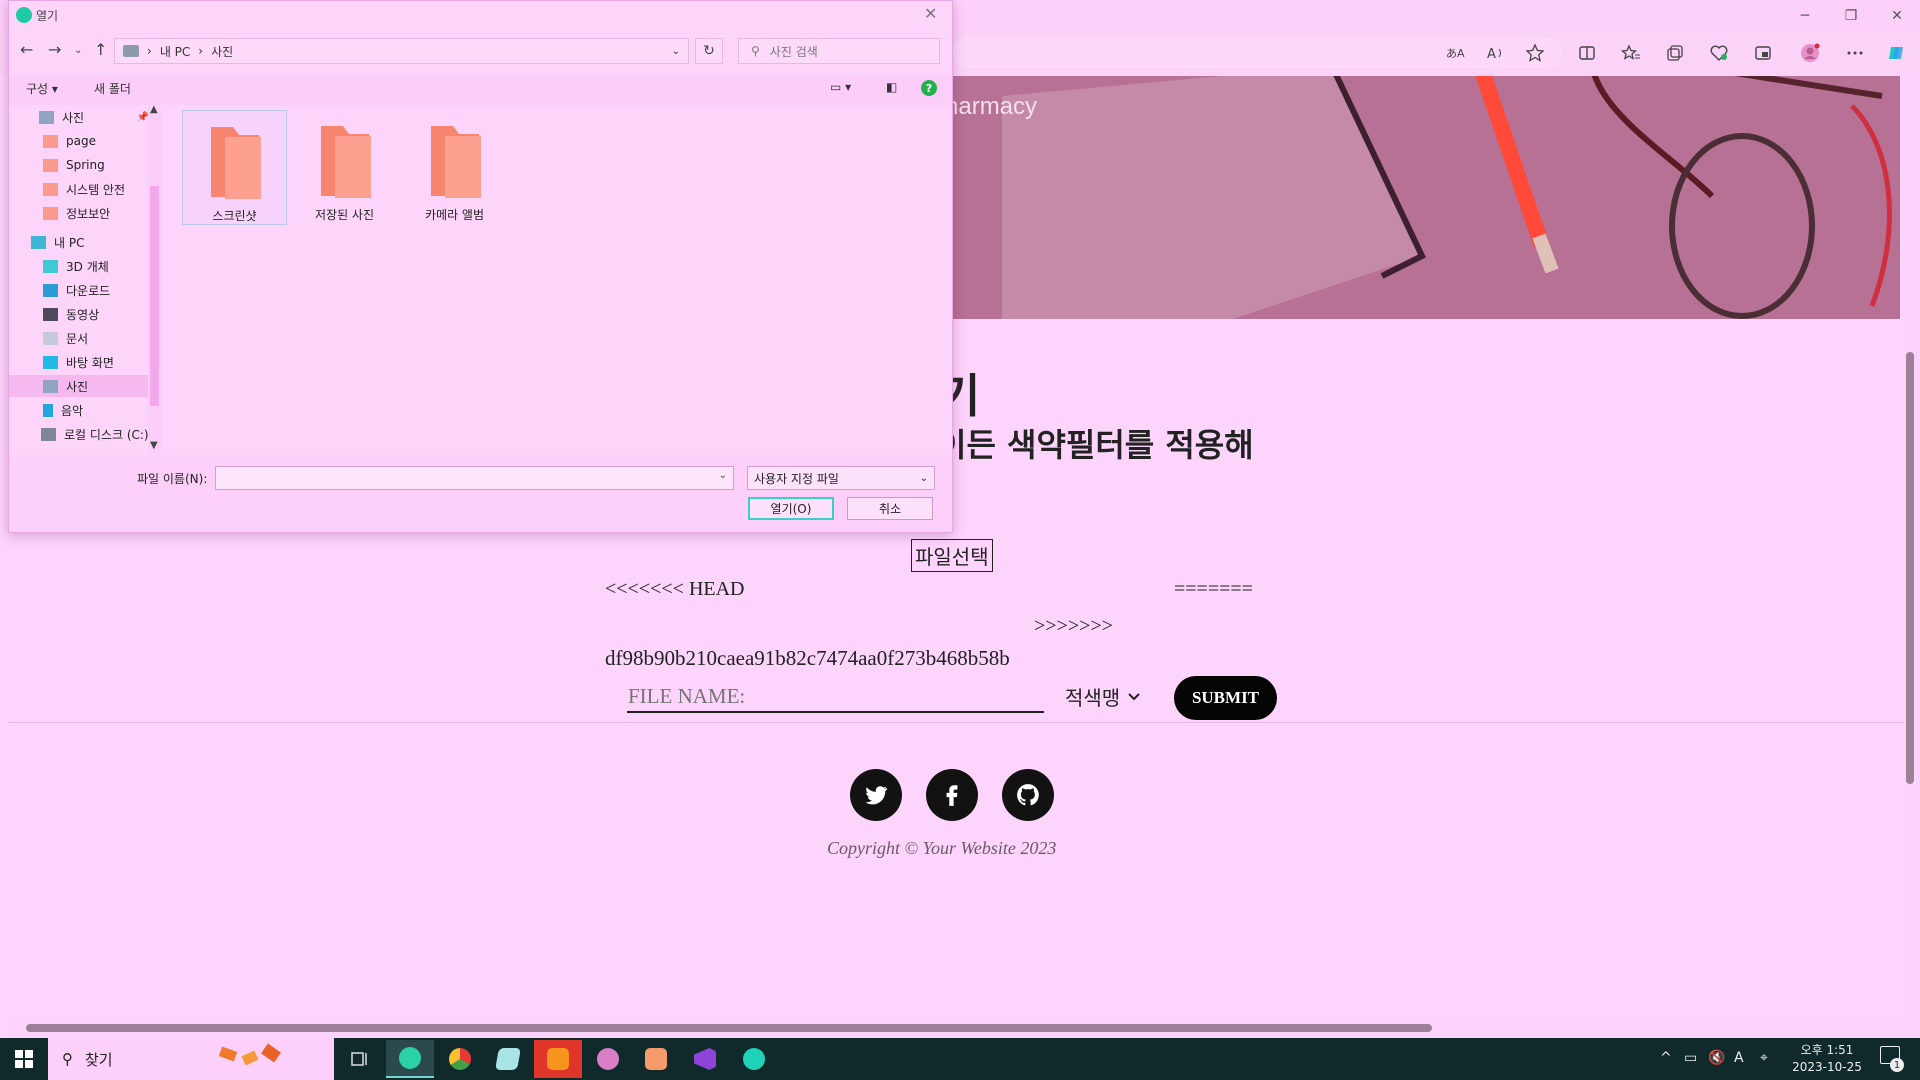 This screenshot has height=1080, width=1920. What do you see at coordinates (1675, 53) in the screenshot?
I see `collections-icon` at bounding box center [1675, 53].